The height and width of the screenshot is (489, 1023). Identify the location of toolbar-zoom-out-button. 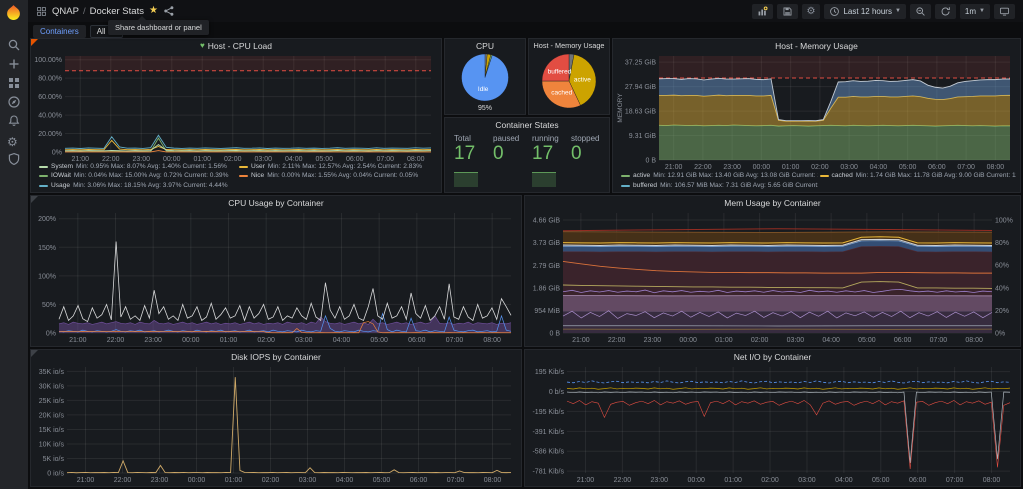
(920, 11).